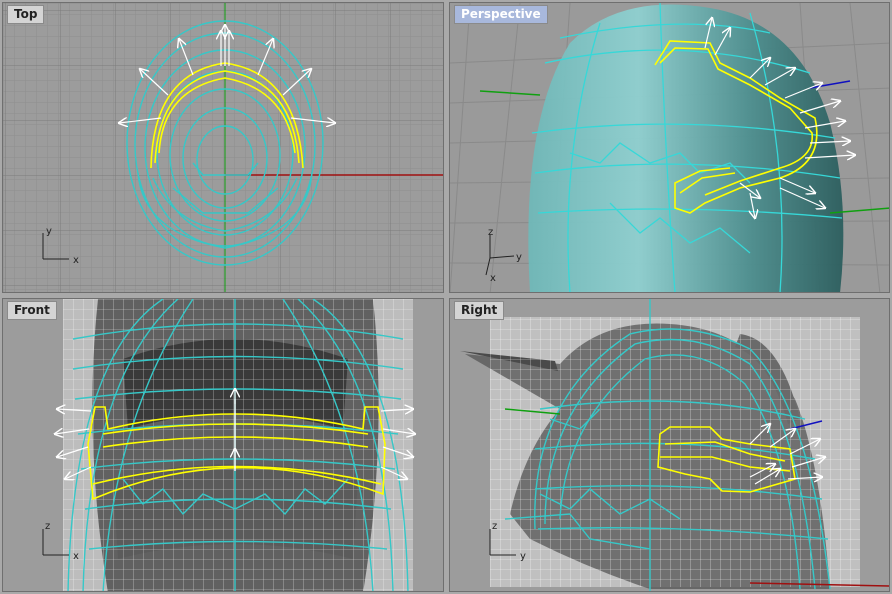 The width and height of the screenshot is (892, 594). What do you see at coordinates (501, 14) in the screenshot?
I see `viewport-title-perspective: Perspective` at bounding box center [501, 14].